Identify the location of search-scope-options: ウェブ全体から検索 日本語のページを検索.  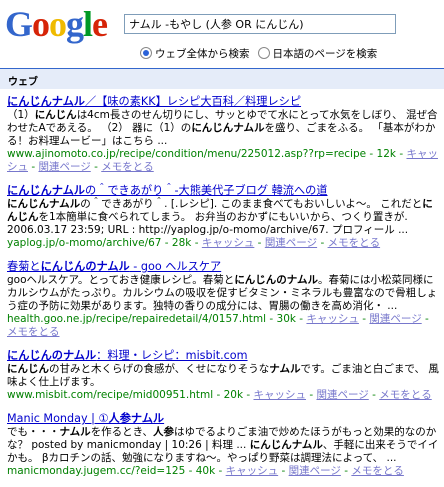
(262, 53).